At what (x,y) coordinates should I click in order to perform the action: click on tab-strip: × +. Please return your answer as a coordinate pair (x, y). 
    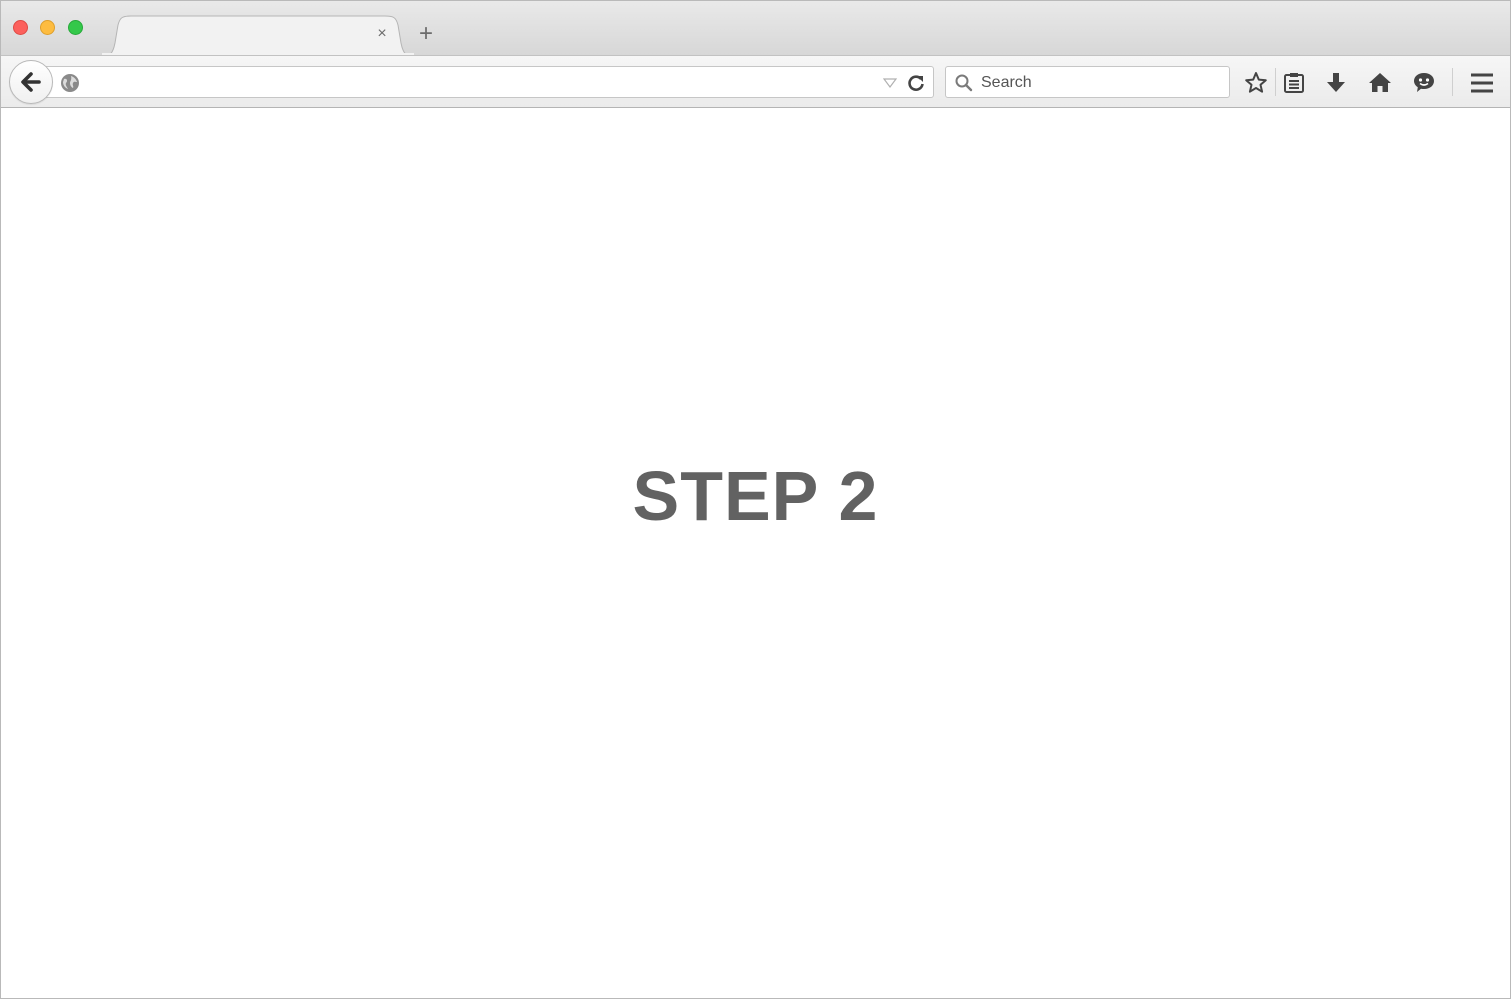
    Looking at the image, I should click on (755, 28).